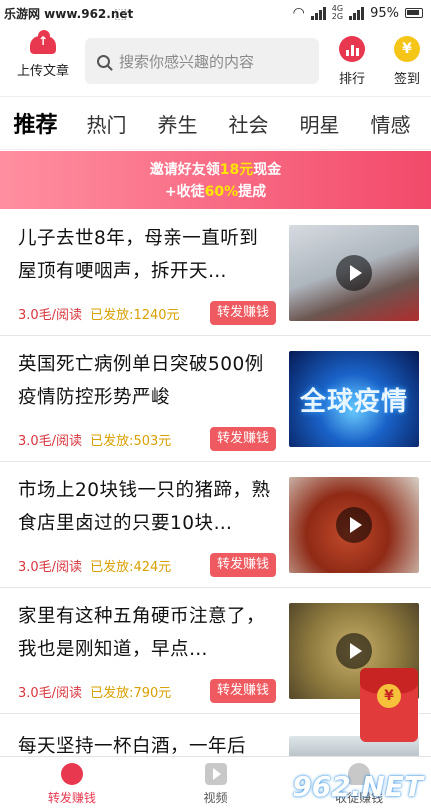  I want to click on tab-recommend: 推荐, so click(35, 123).